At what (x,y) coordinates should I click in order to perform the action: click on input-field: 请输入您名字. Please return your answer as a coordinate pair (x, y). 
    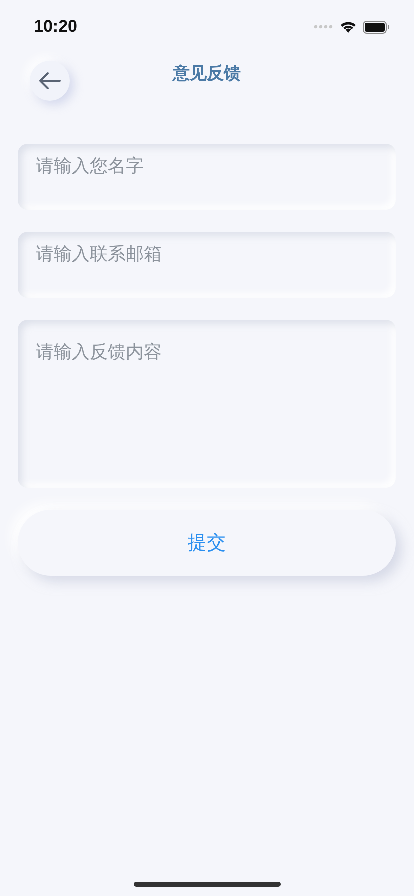
    Looking at the image, I should click on (207, 177).